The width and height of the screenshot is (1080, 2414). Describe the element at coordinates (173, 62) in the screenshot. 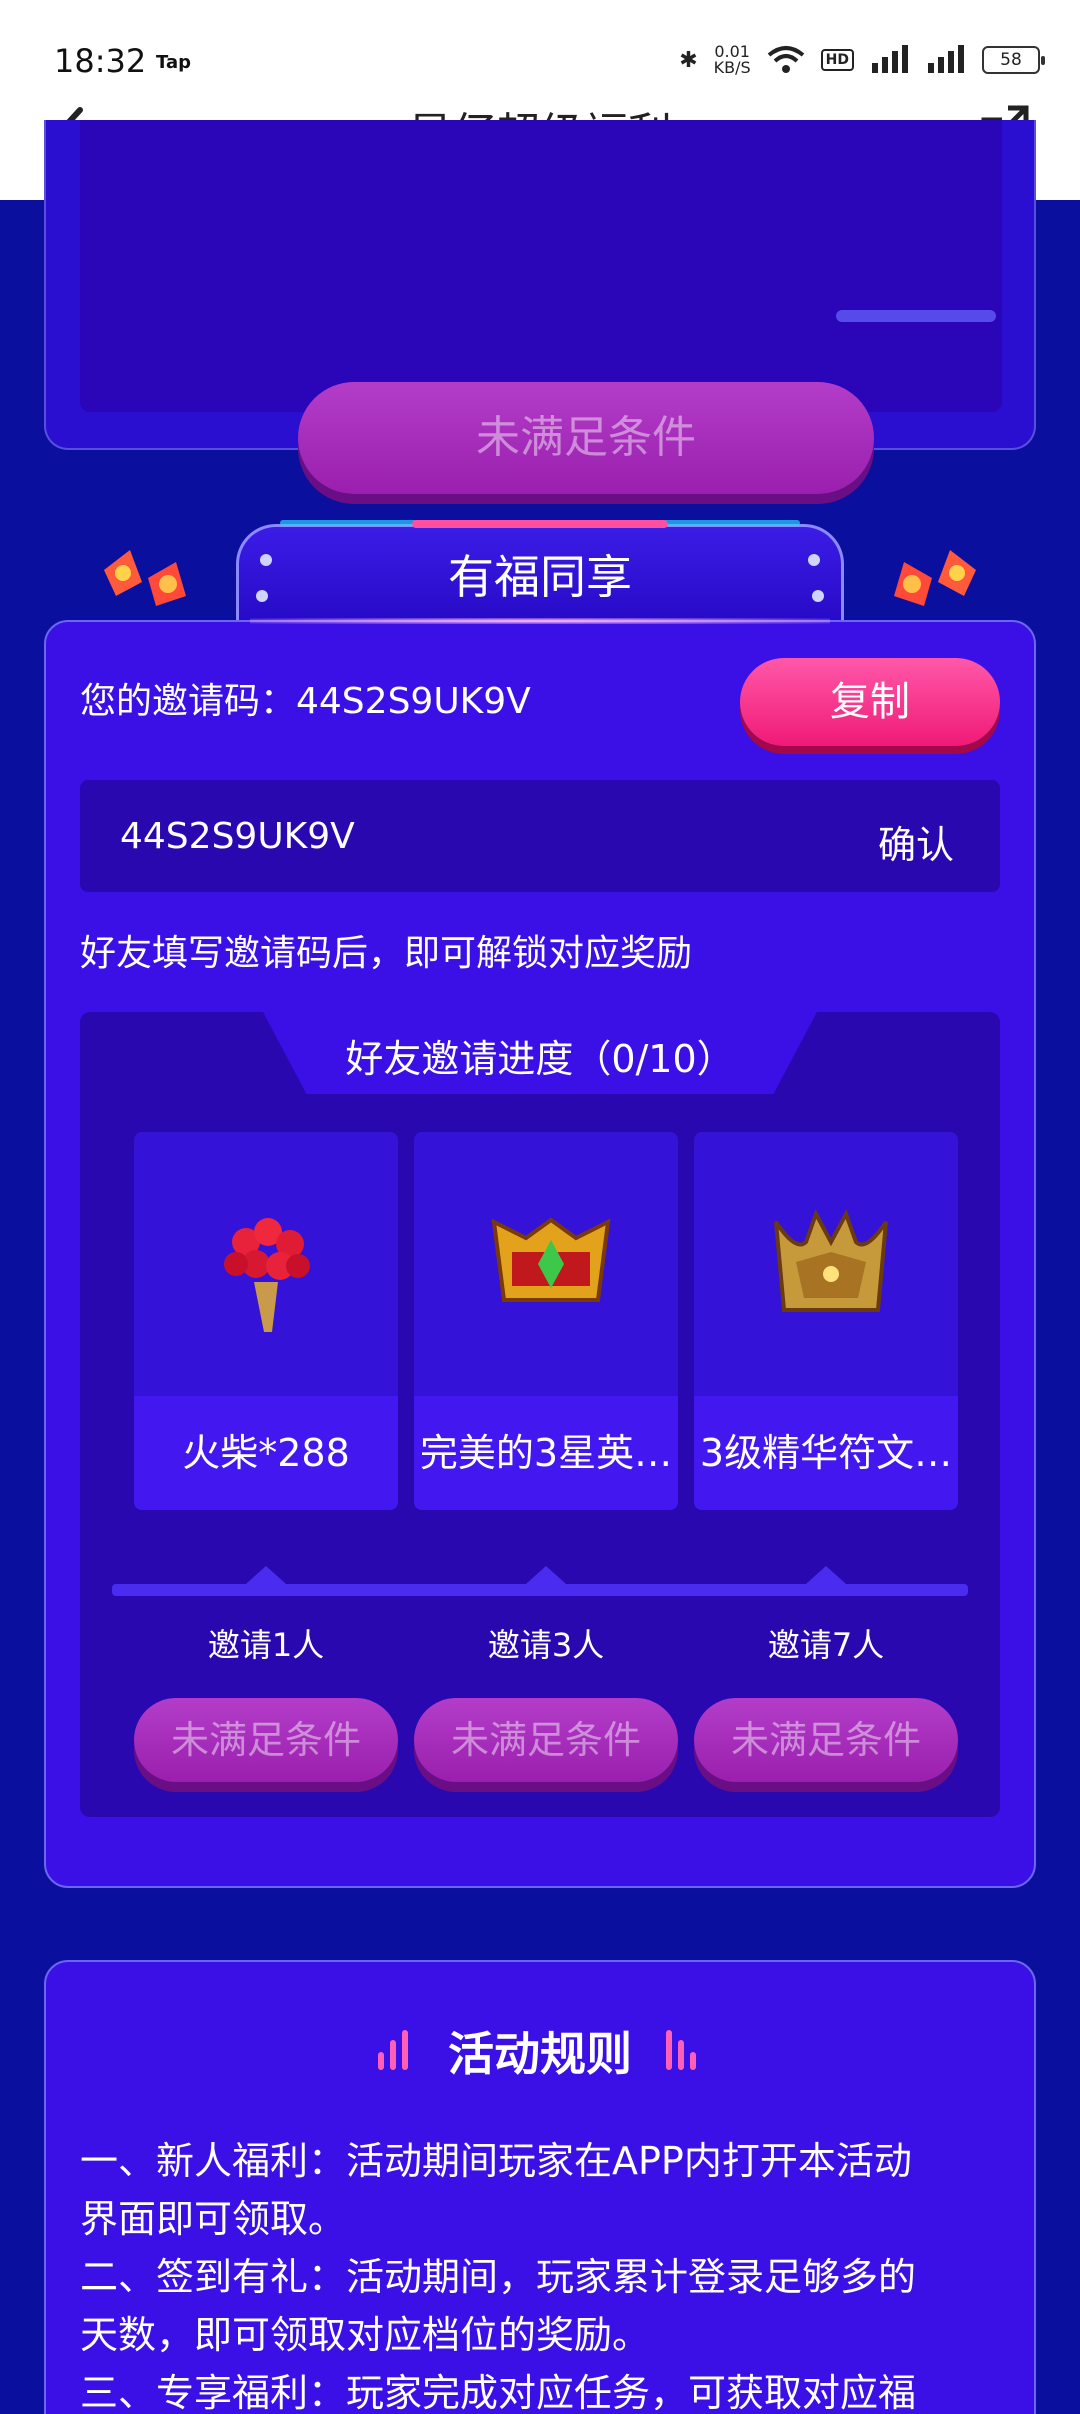

I see `status-app-tag: Tap` at that location.